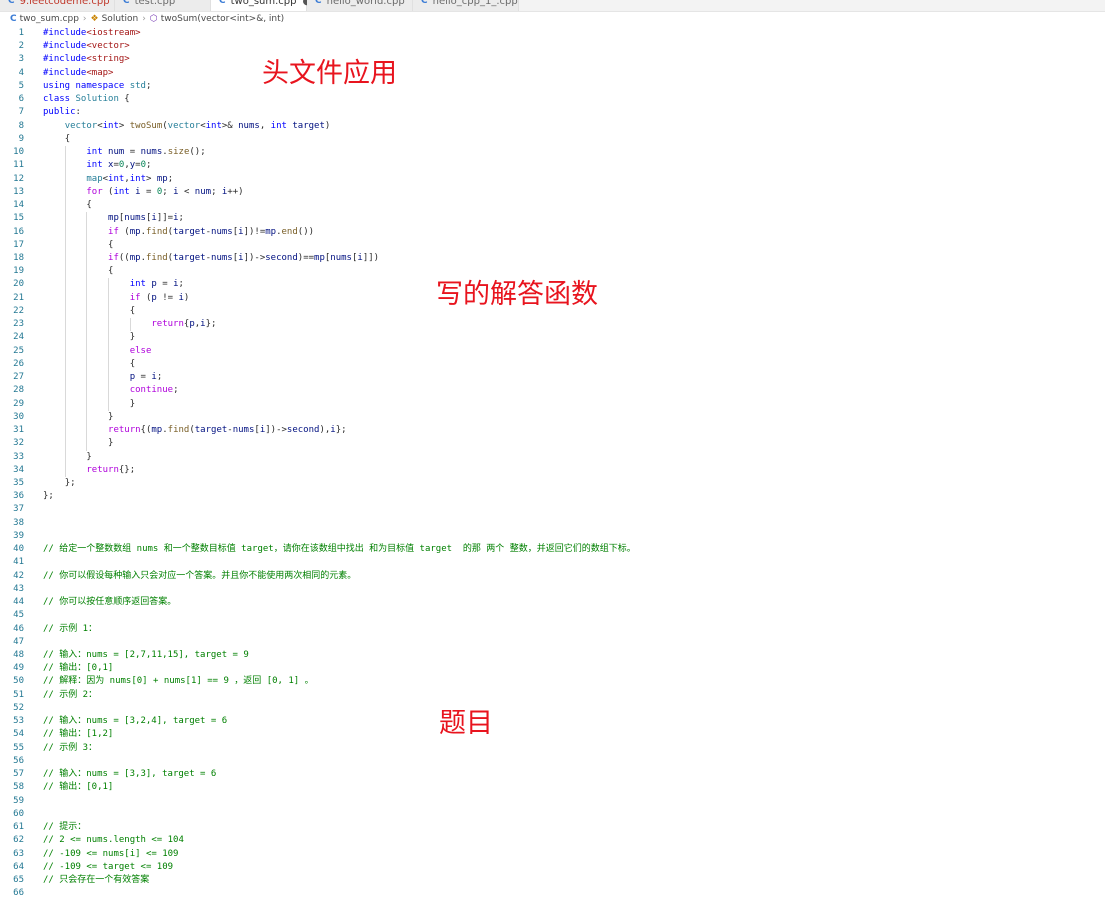  Describe the element at coordinates (18, 469) in the screenshot. I see `line-number: 34` at that location.